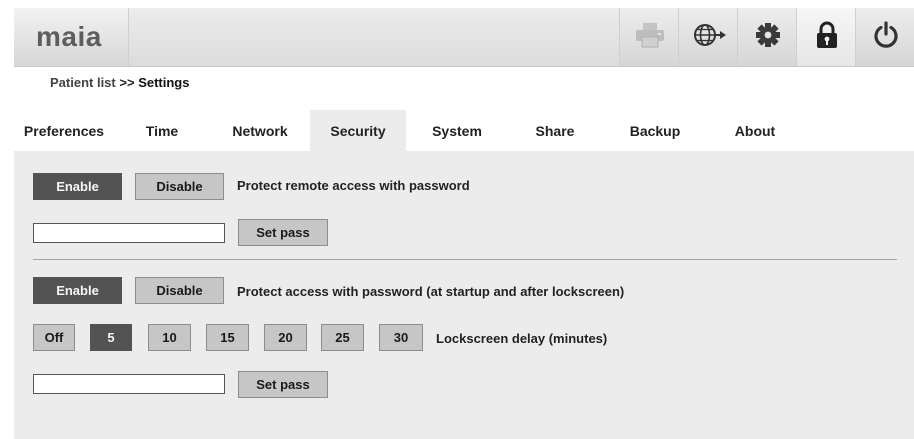 This screenshot has width=914, height=439. I want to click on printer-icon, so click(650, 37).